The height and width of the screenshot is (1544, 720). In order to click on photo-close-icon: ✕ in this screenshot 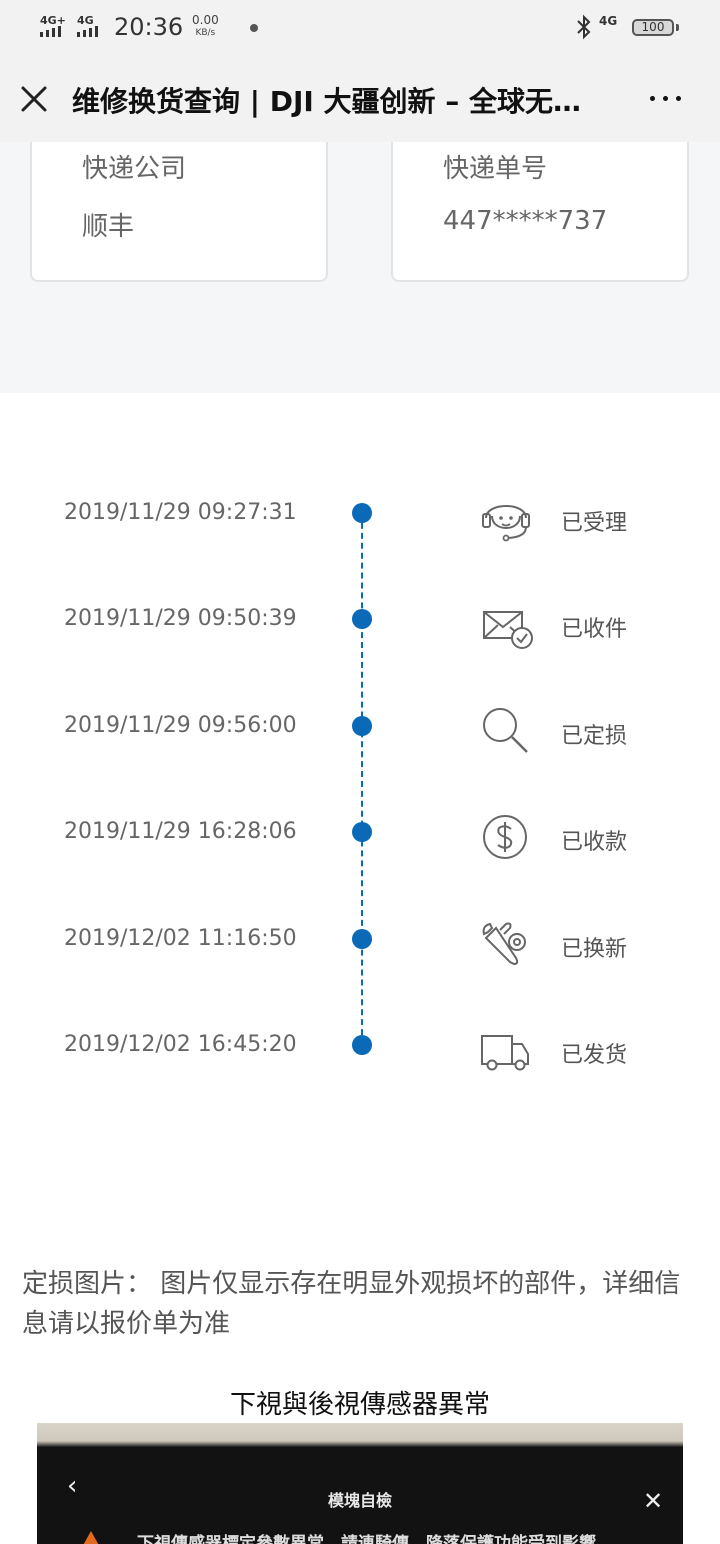, I will do `click(653, 1501)`.